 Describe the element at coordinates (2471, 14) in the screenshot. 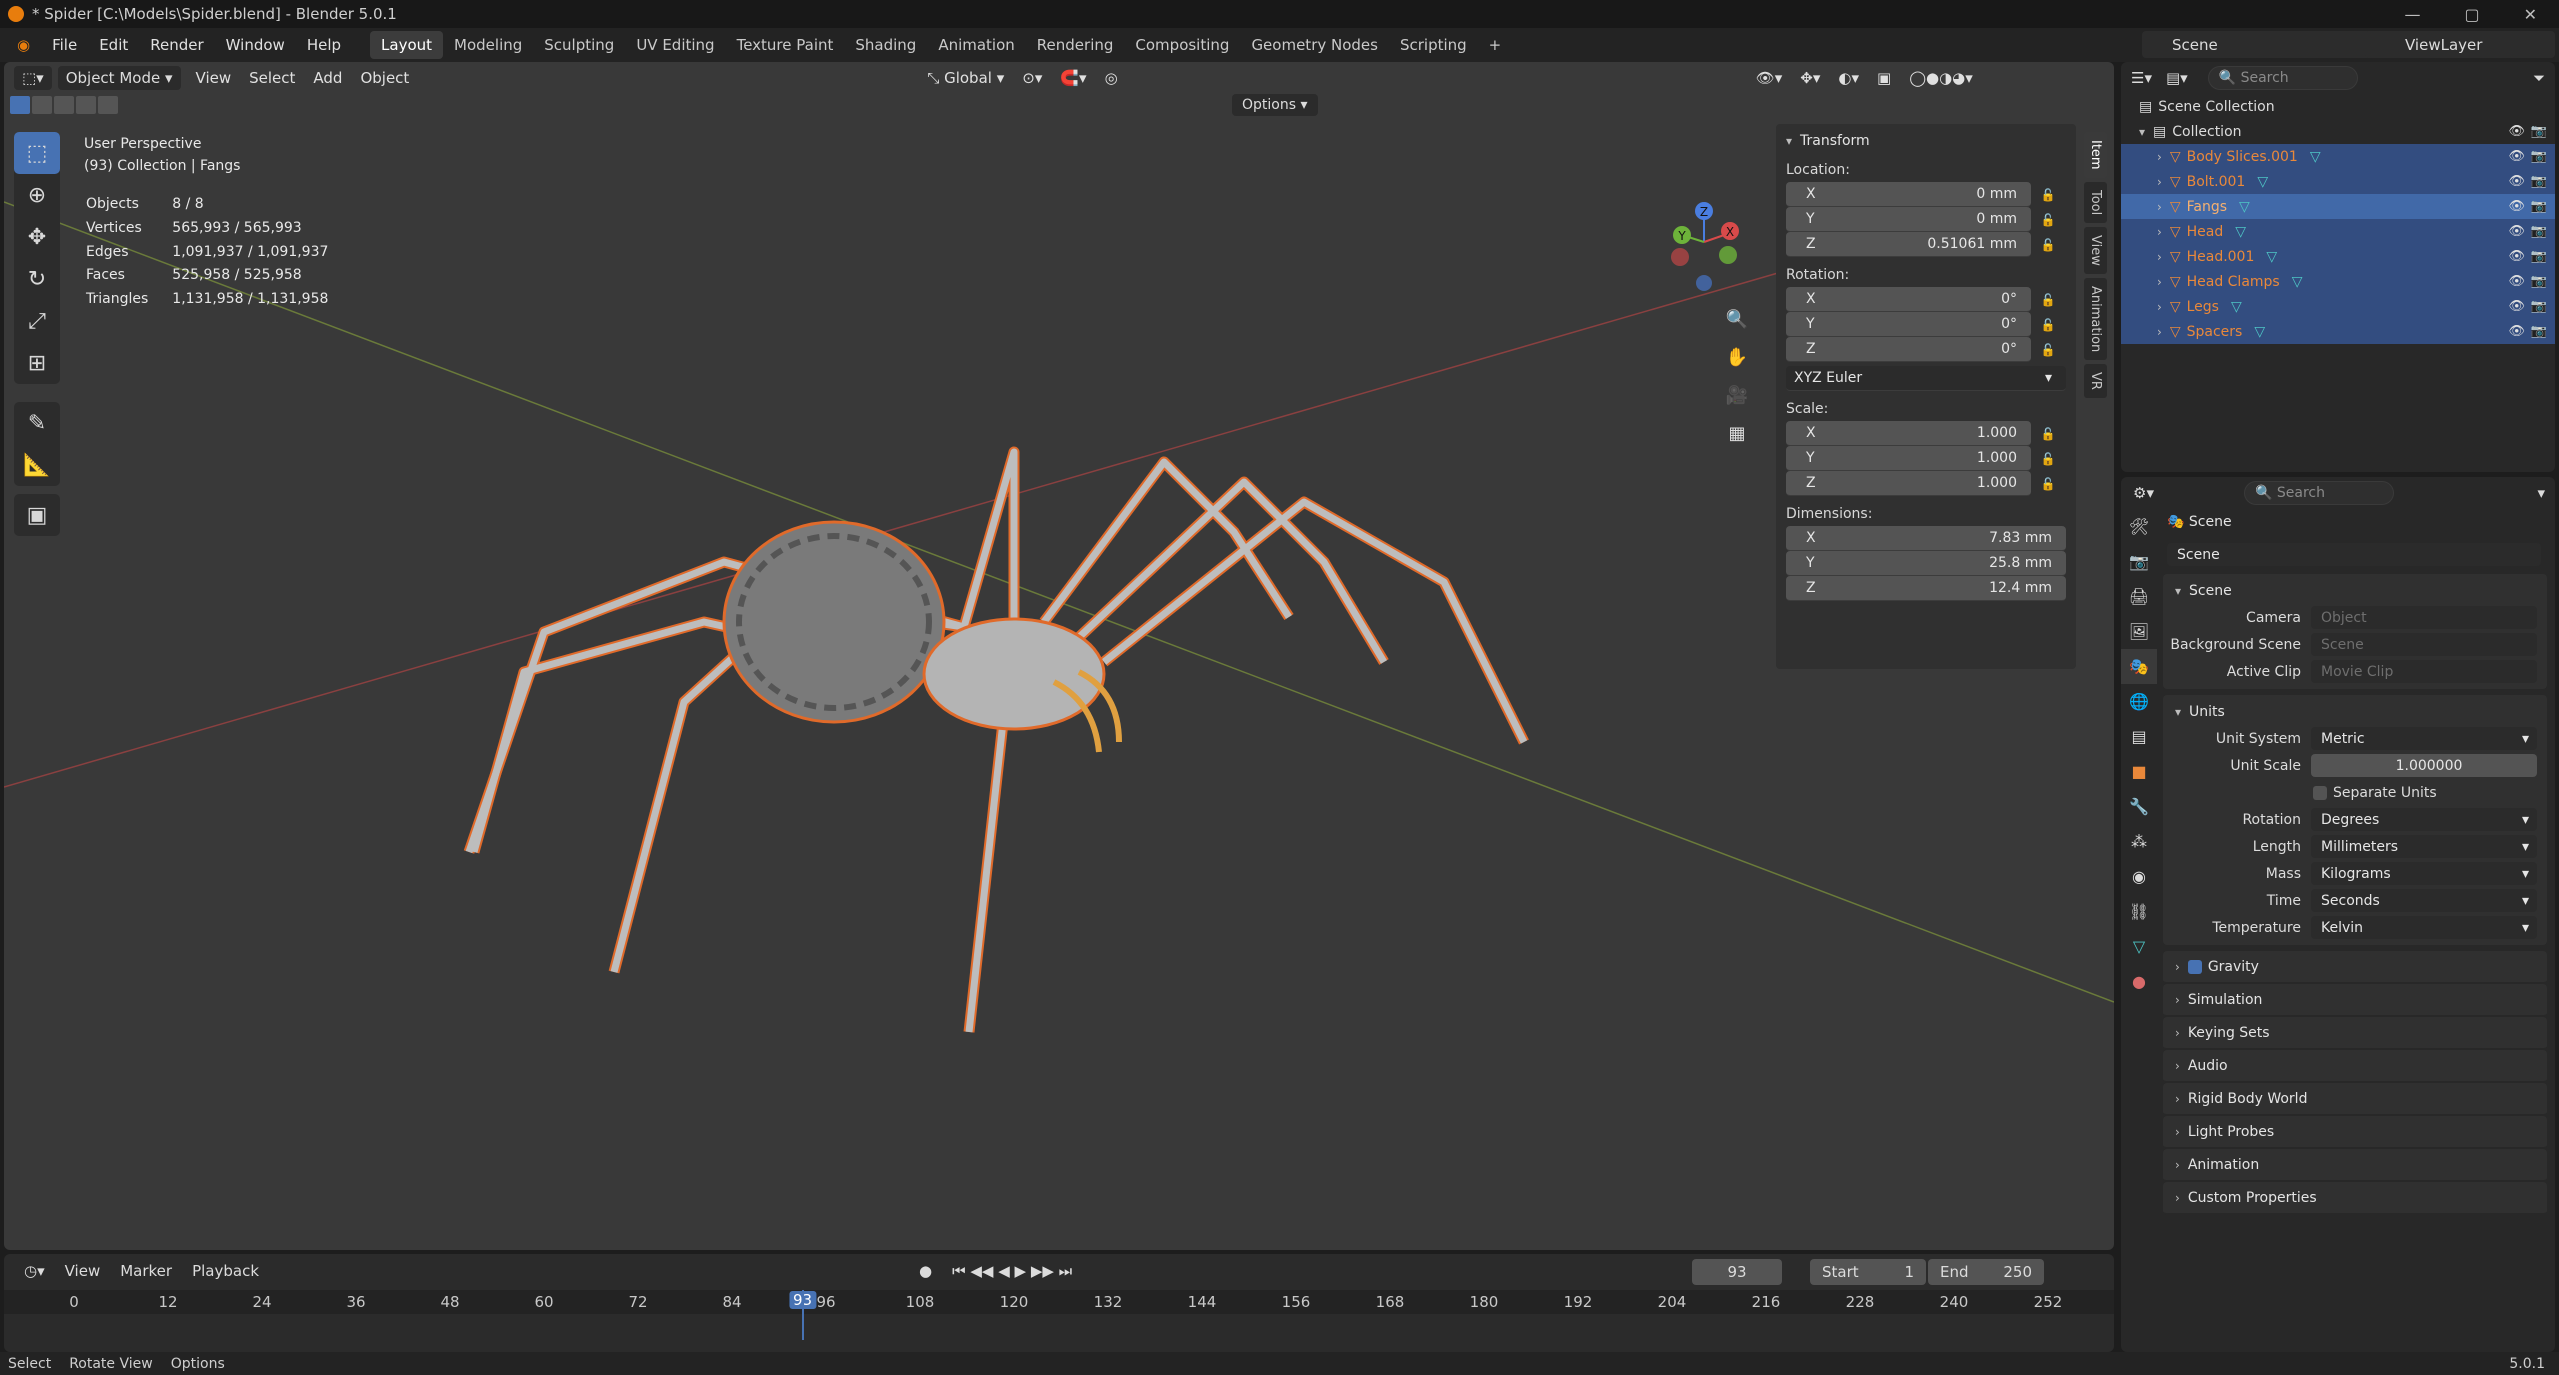

I see `maximize-icon: ▢` at that location.